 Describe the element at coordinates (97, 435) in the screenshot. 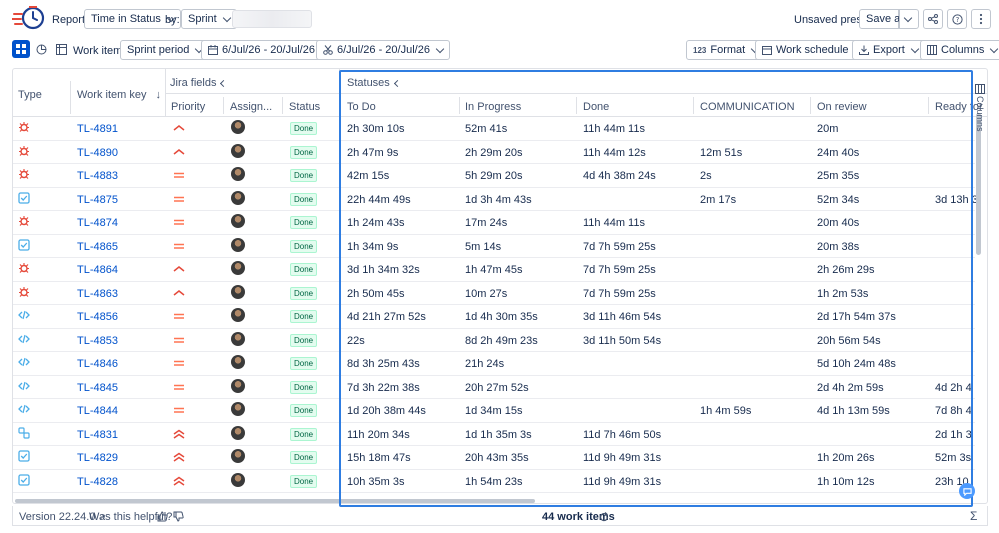

I see `work-item-key-link: TL-4831` at that location.